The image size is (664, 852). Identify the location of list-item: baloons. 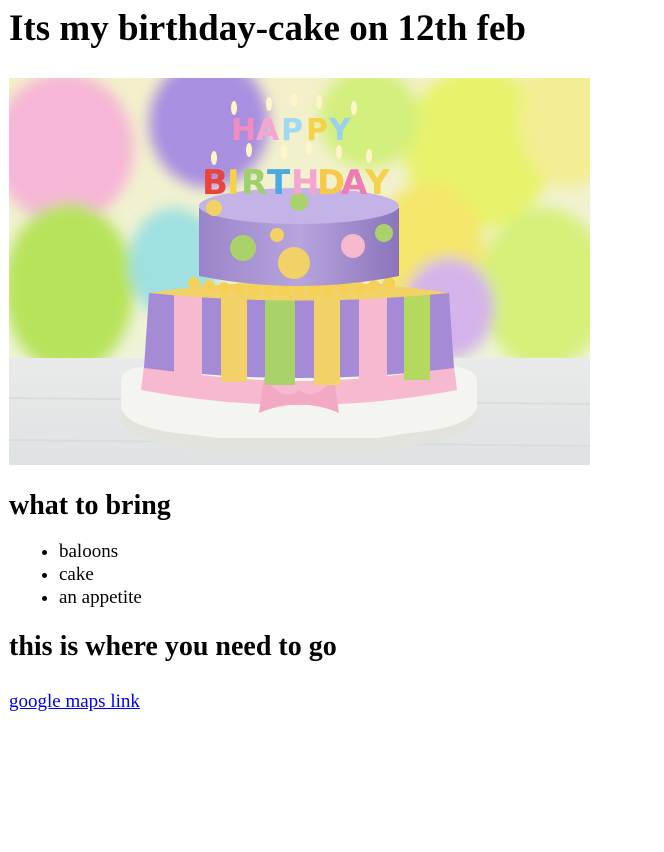
(354, 551).